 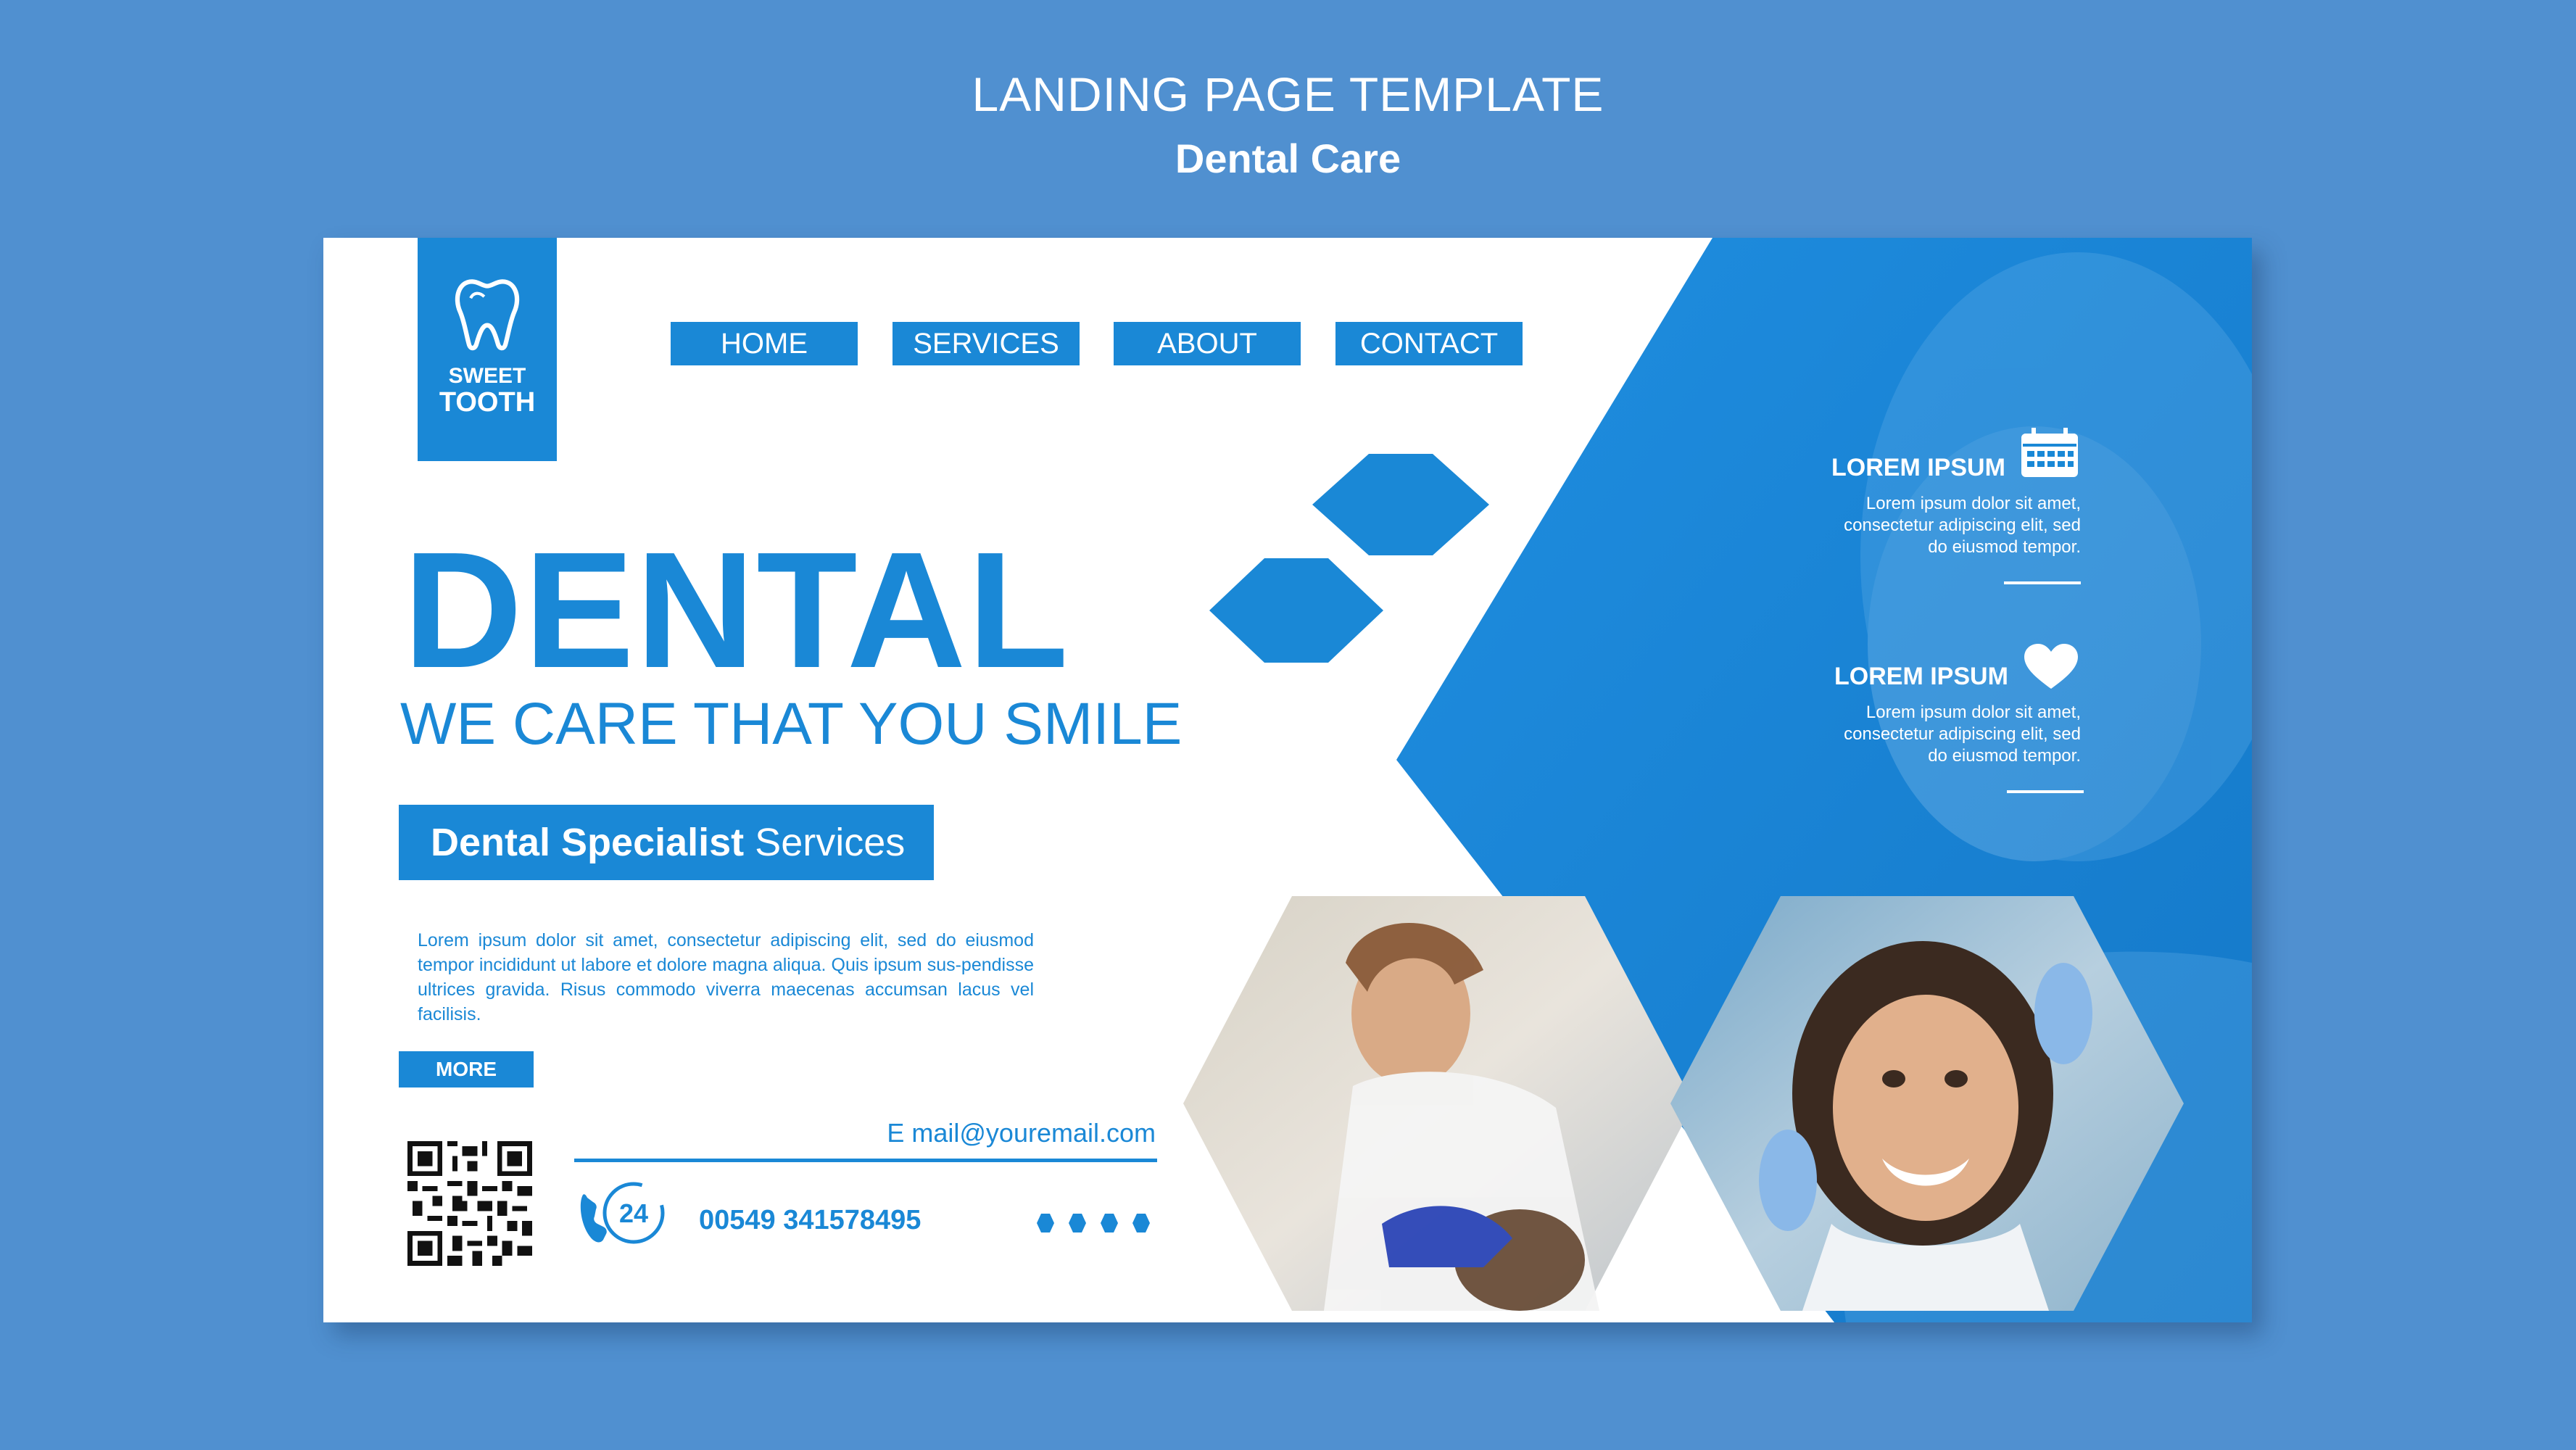 What do you see at coordinates (488, 315) in the screenshot?
I see `tooth-icon` at bounding box center [488, 315].